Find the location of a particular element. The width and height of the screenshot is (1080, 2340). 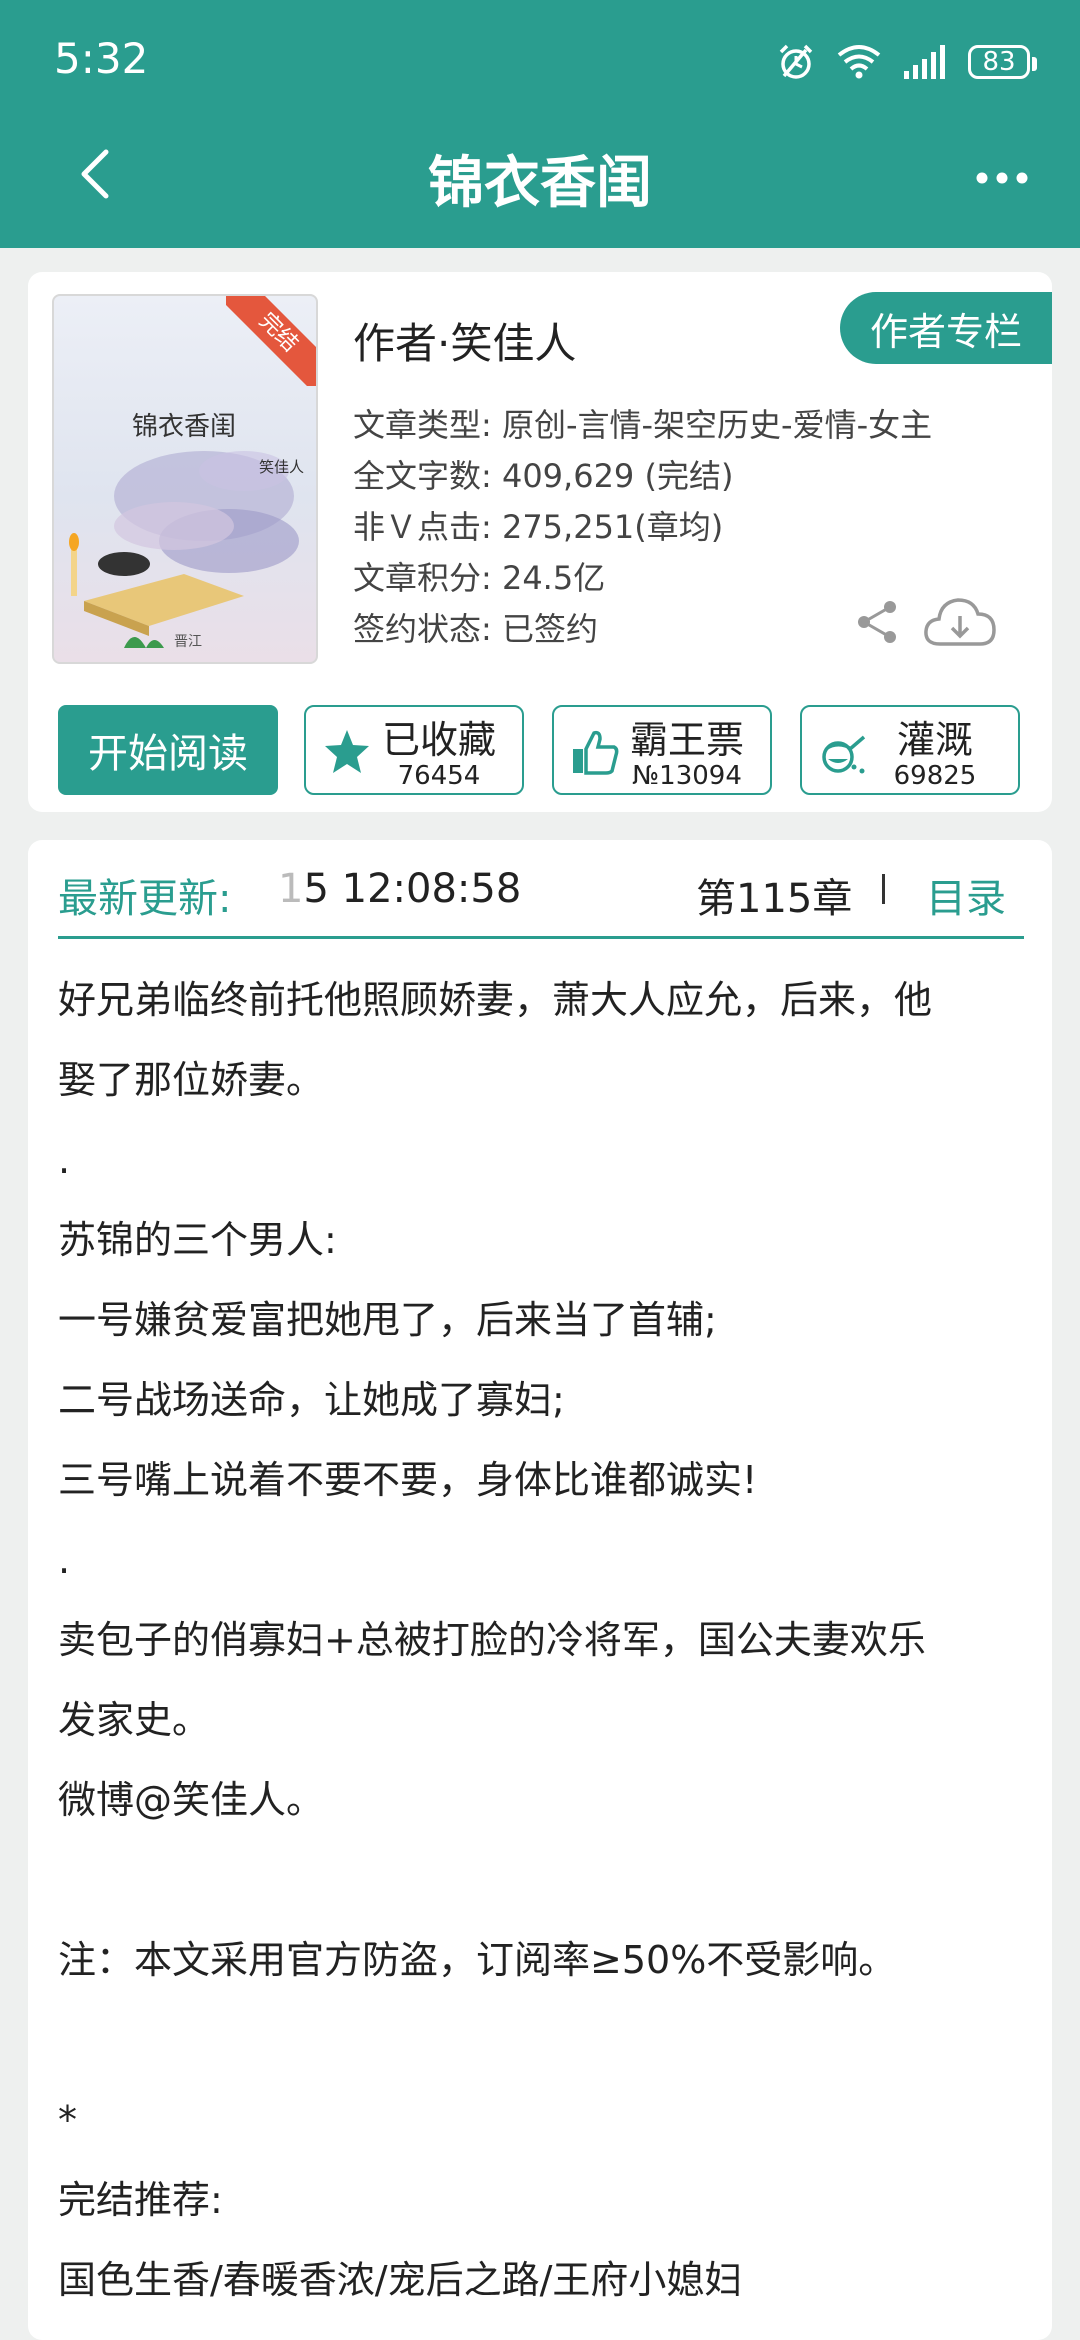

desc-line: 二号战场送命，让她成了寡妇; is located at coordinates (311, 1400).